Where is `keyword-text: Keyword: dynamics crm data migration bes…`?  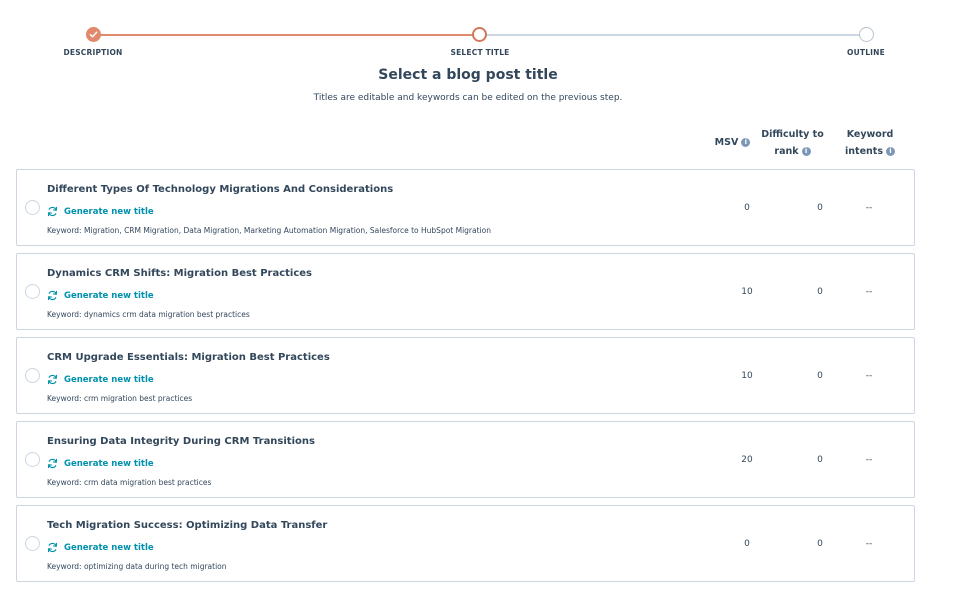
keyword-text: Keyword: dynamics crm data migration bes… is located at coordinates (148, 314).